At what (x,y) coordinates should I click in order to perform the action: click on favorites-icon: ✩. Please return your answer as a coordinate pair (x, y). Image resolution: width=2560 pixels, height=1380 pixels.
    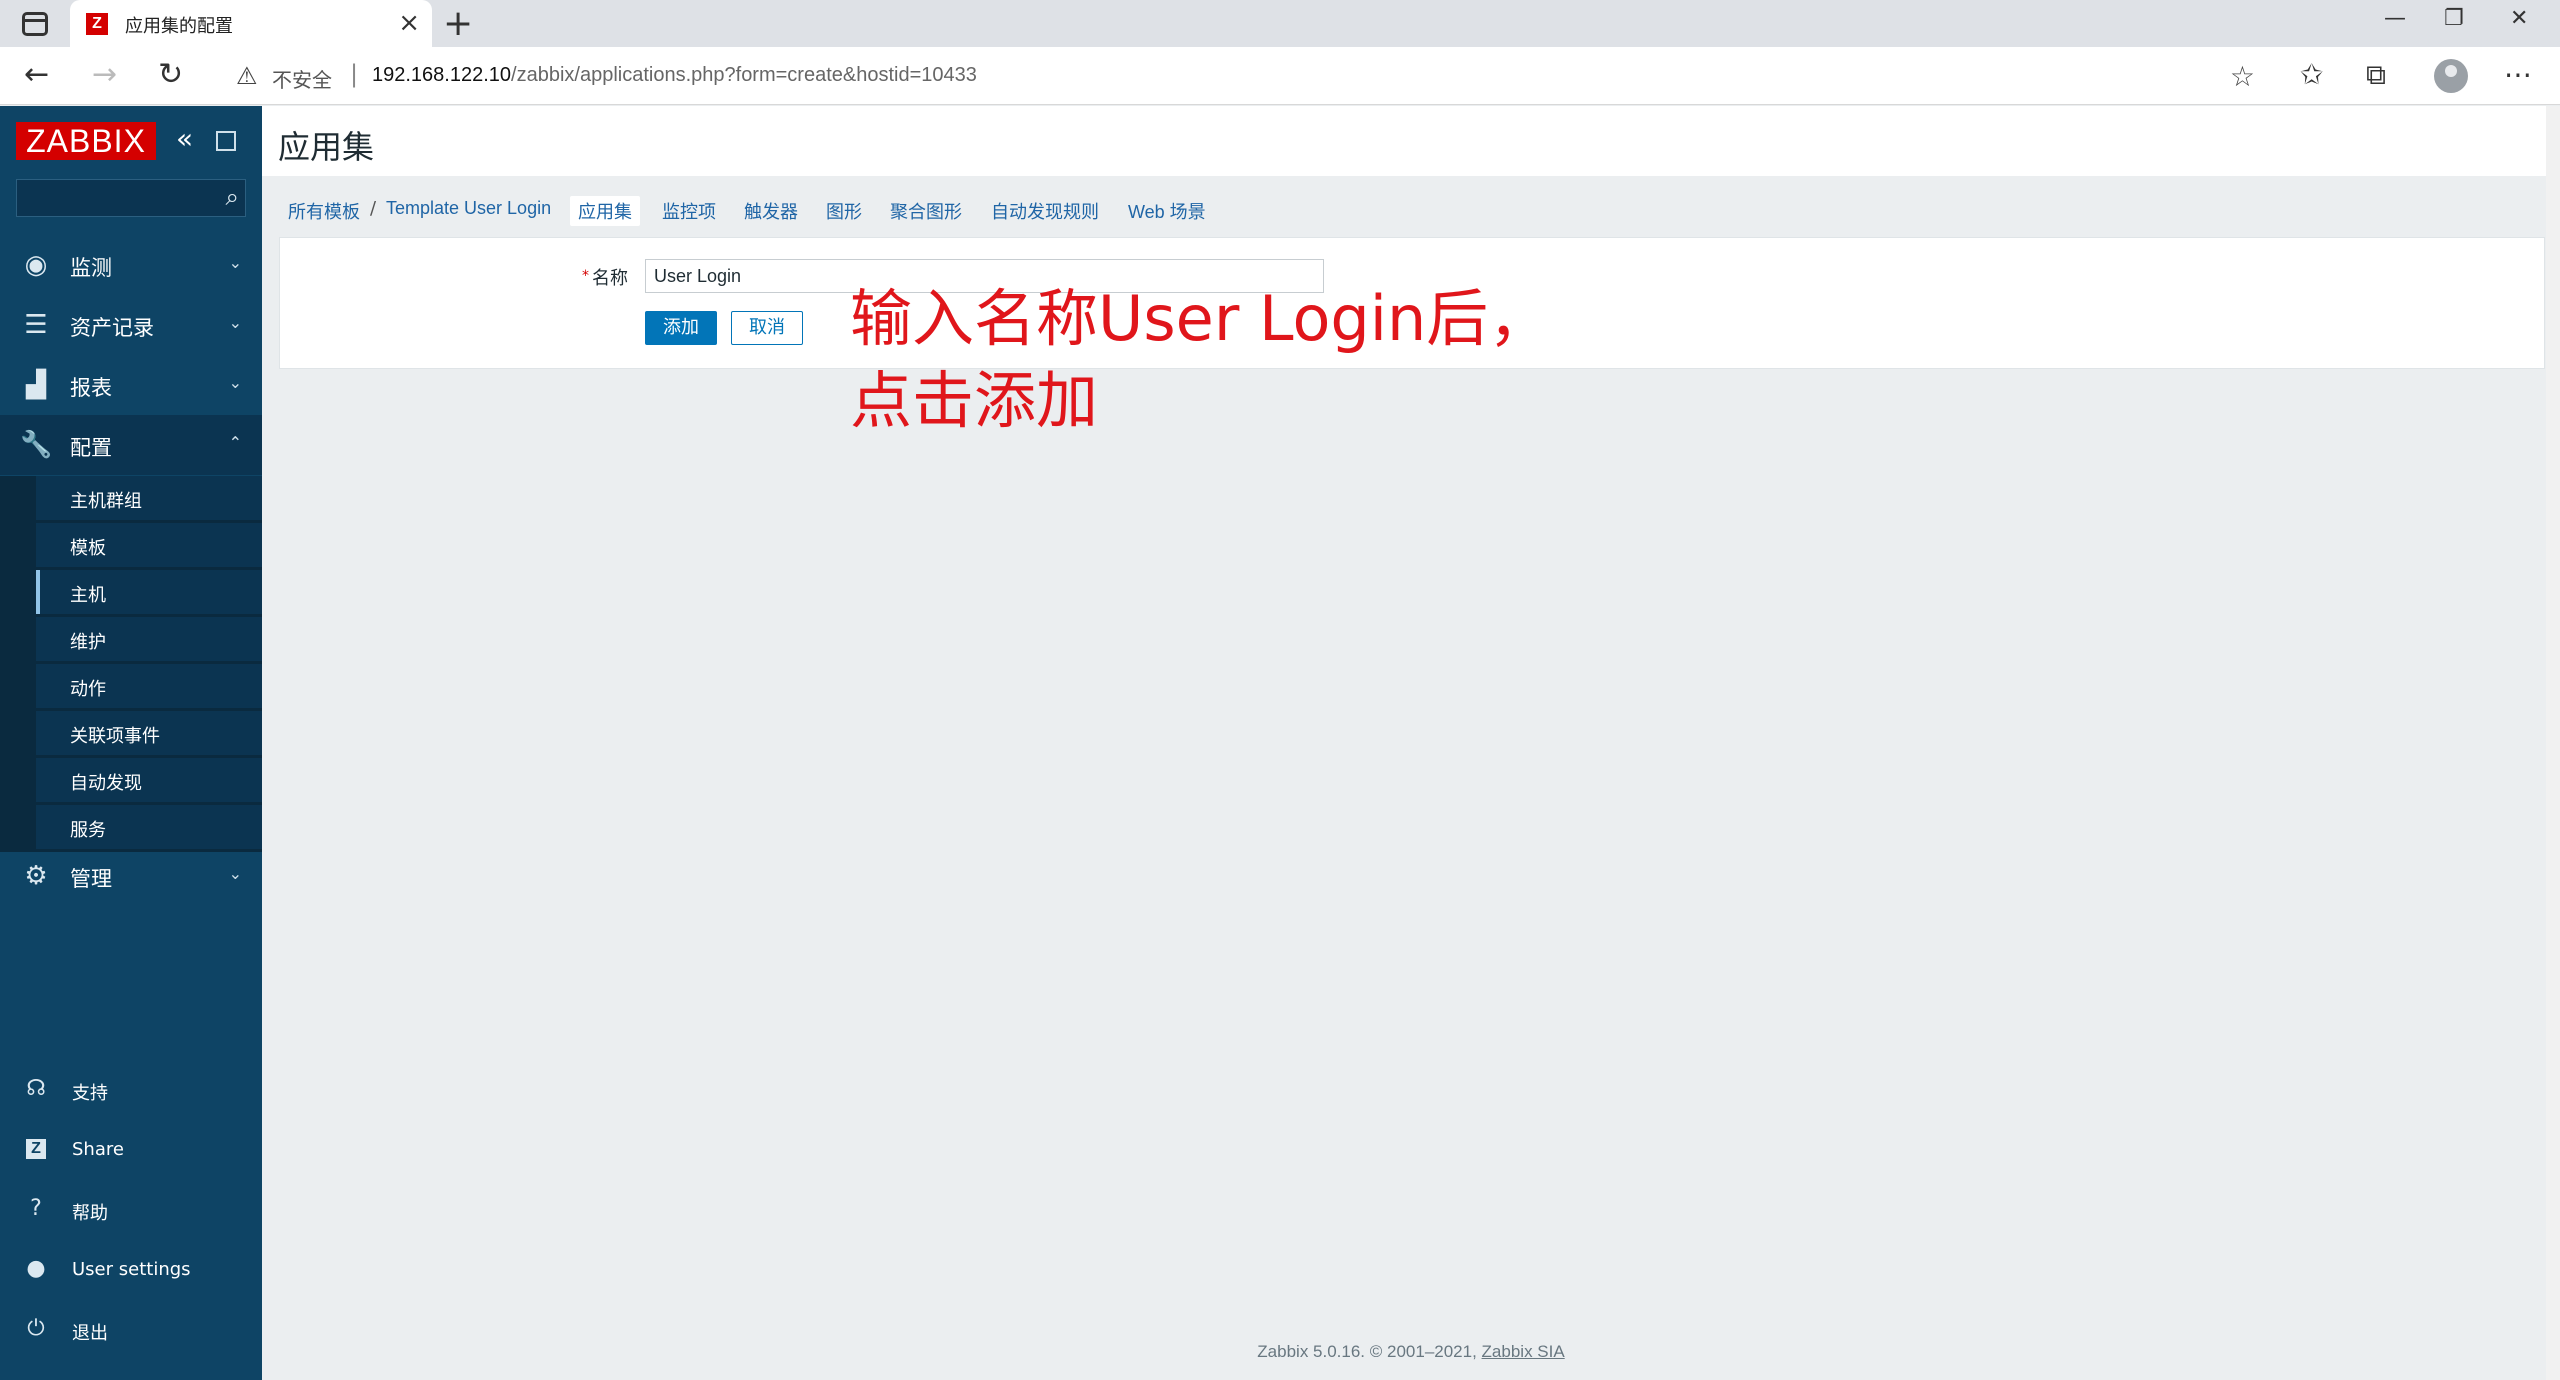
    Looking at the image, I should click on (2311, 75).